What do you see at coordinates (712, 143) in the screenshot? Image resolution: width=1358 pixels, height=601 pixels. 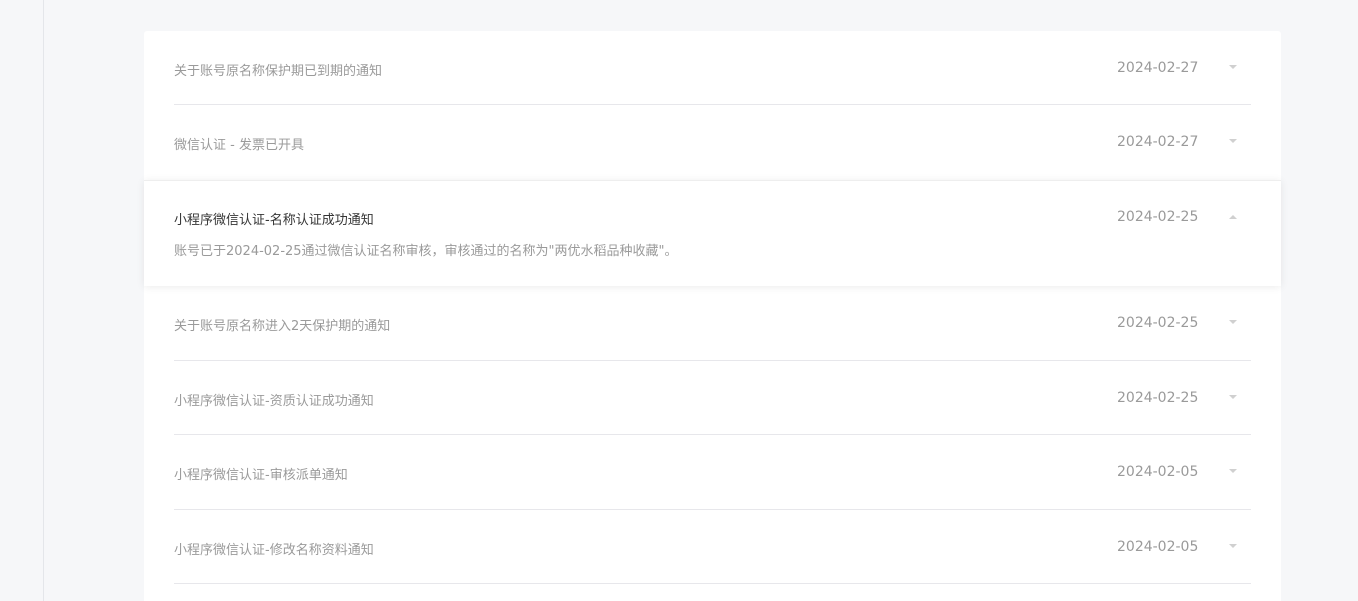 I see `notification-item: 微信认证 - 发票已开具 2024-02-27` at bounding box center [712, 143].